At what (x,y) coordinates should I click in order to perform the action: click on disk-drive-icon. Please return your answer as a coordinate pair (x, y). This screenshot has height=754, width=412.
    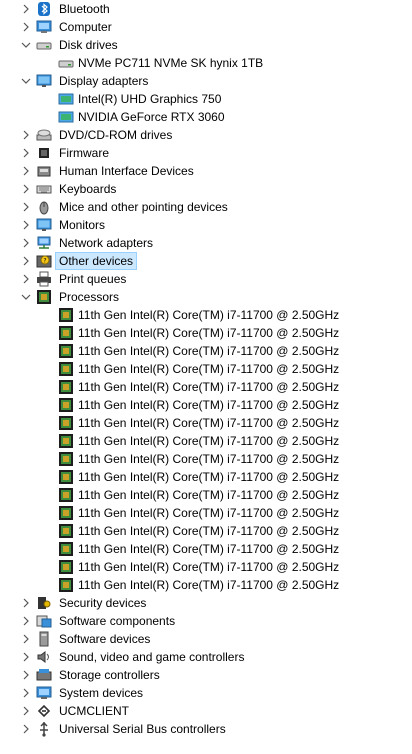
    Looking at the image, I should click on (66, 63).